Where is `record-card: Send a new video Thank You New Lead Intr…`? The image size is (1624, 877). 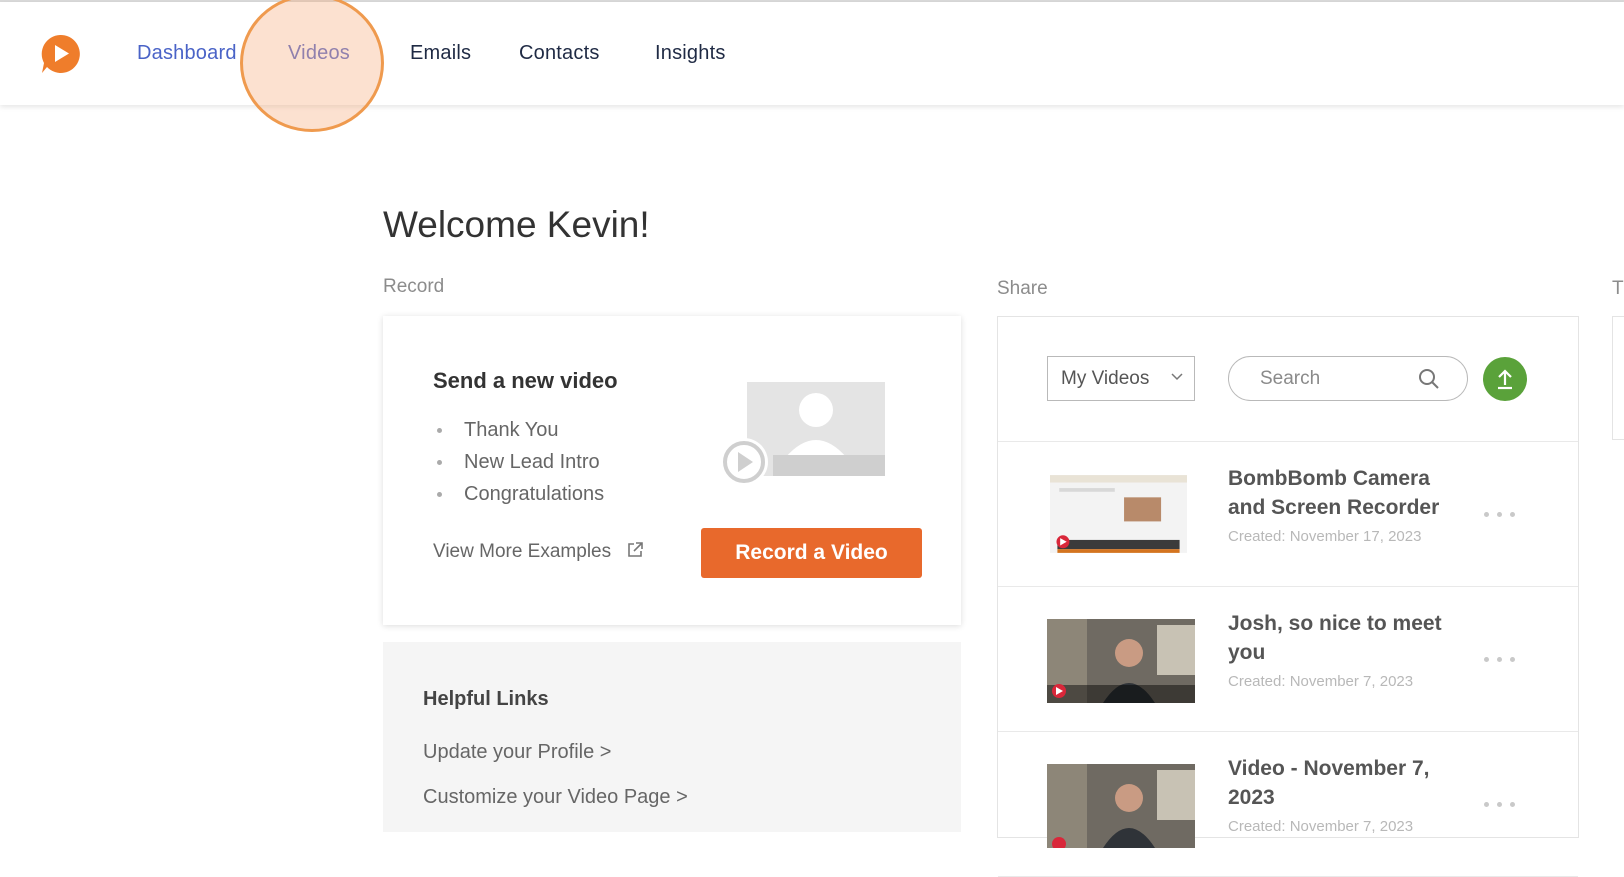
record-card: Send a new video Thank You New Lead Intr… is located at coordinates (672, 470).